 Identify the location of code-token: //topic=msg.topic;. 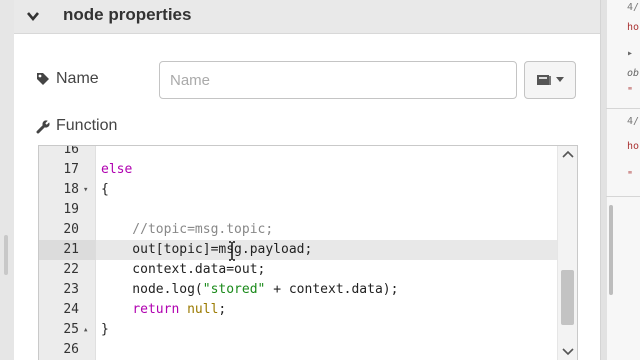
(187, 229).